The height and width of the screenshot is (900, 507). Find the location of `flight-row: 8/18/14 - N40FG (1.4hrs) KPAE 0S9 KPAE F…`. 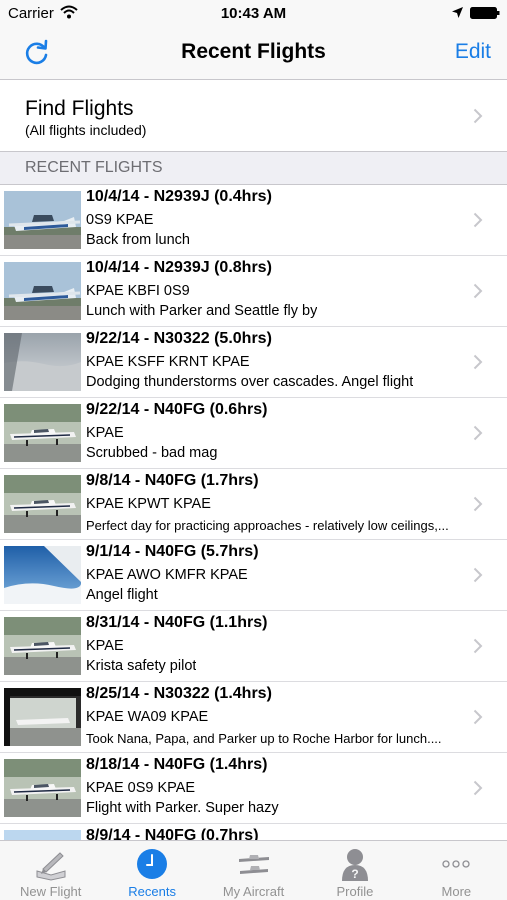

flight-row: 8/18/14 - N40FG (1.4hrs) KPAE 0S9 KPAE F… is located at coordinates (253, 788).